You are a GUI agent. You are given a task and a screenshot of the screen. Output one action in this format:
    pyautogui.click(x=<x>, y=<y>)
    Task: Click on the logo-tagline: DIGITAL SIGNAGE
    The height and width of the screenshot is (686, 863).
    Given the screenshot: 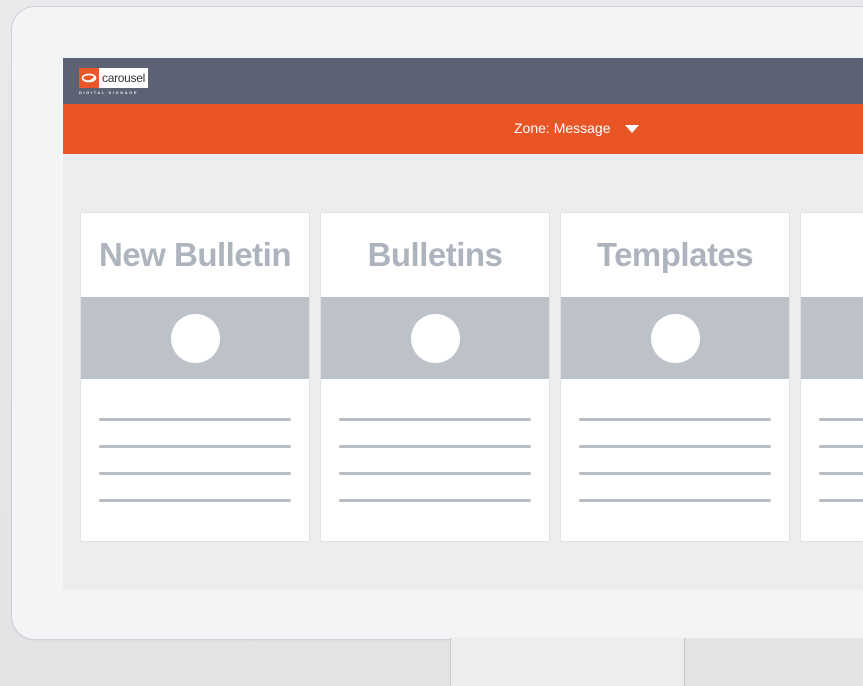 What is the action you would take?
    pyautogui.click(x=109, y=92)
    